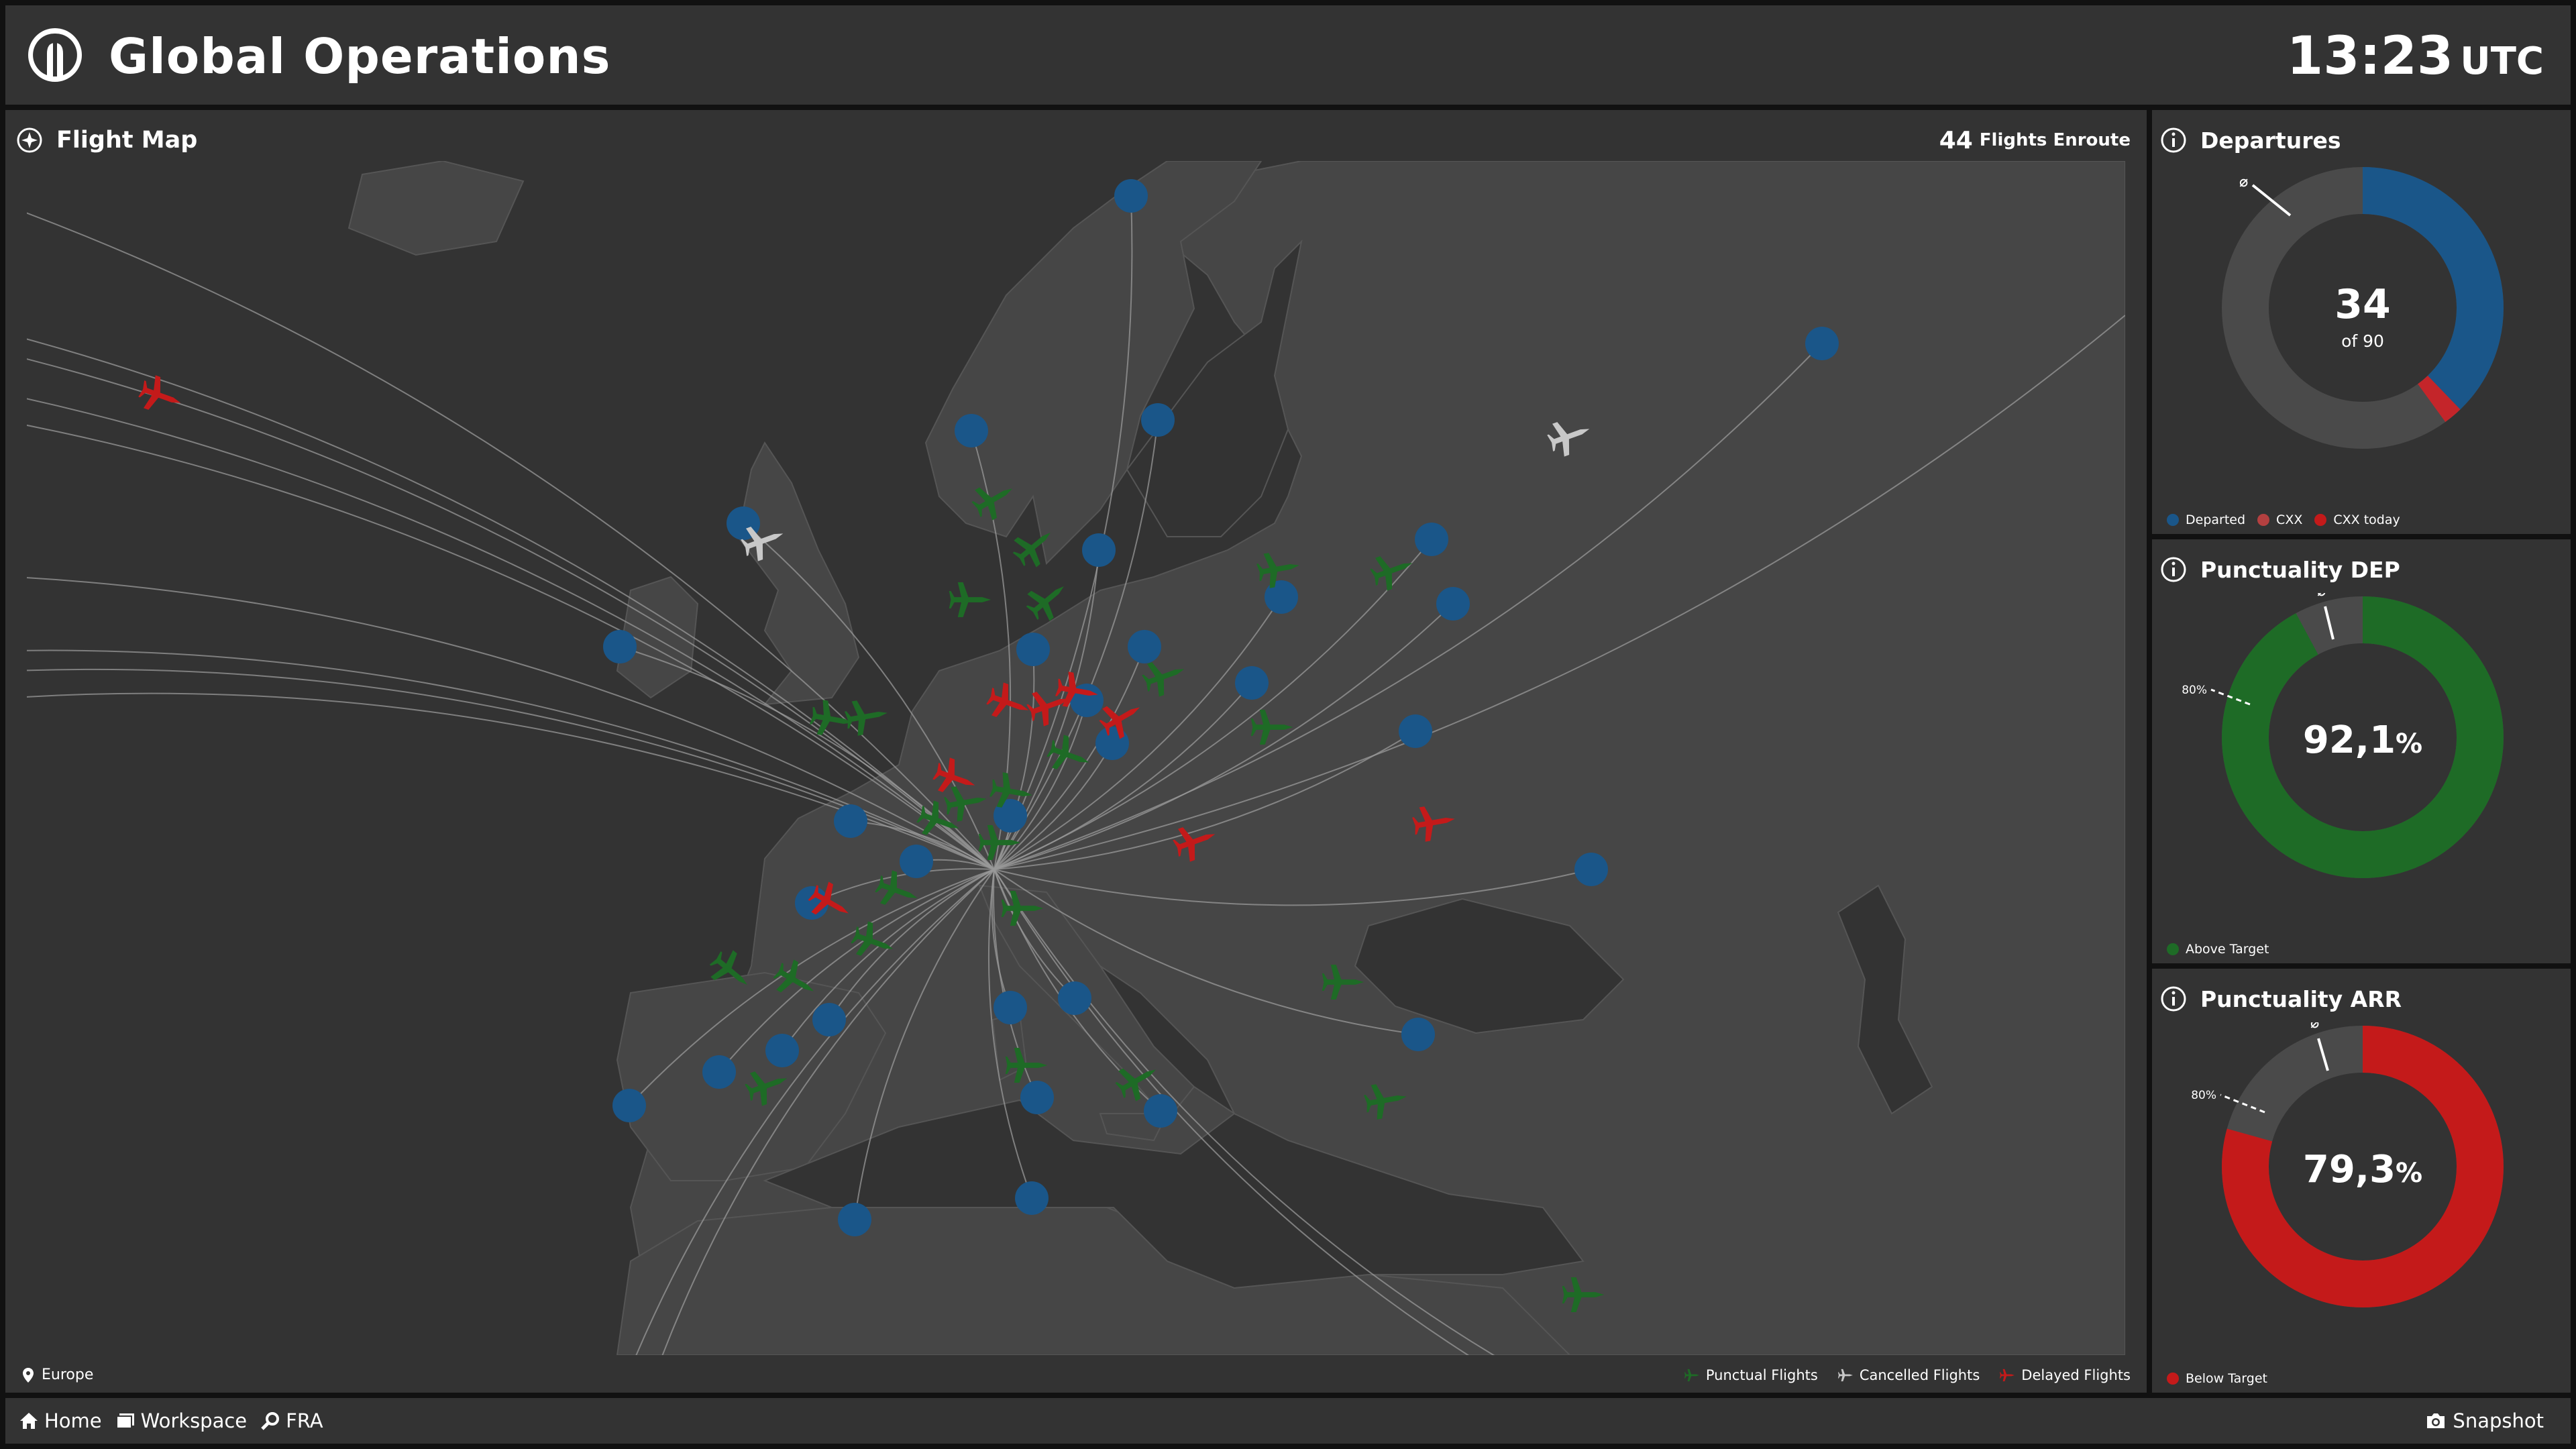 The image size is (2576, 1449). I want to click on legend-departed-label: Departed, so click(2216, 520).